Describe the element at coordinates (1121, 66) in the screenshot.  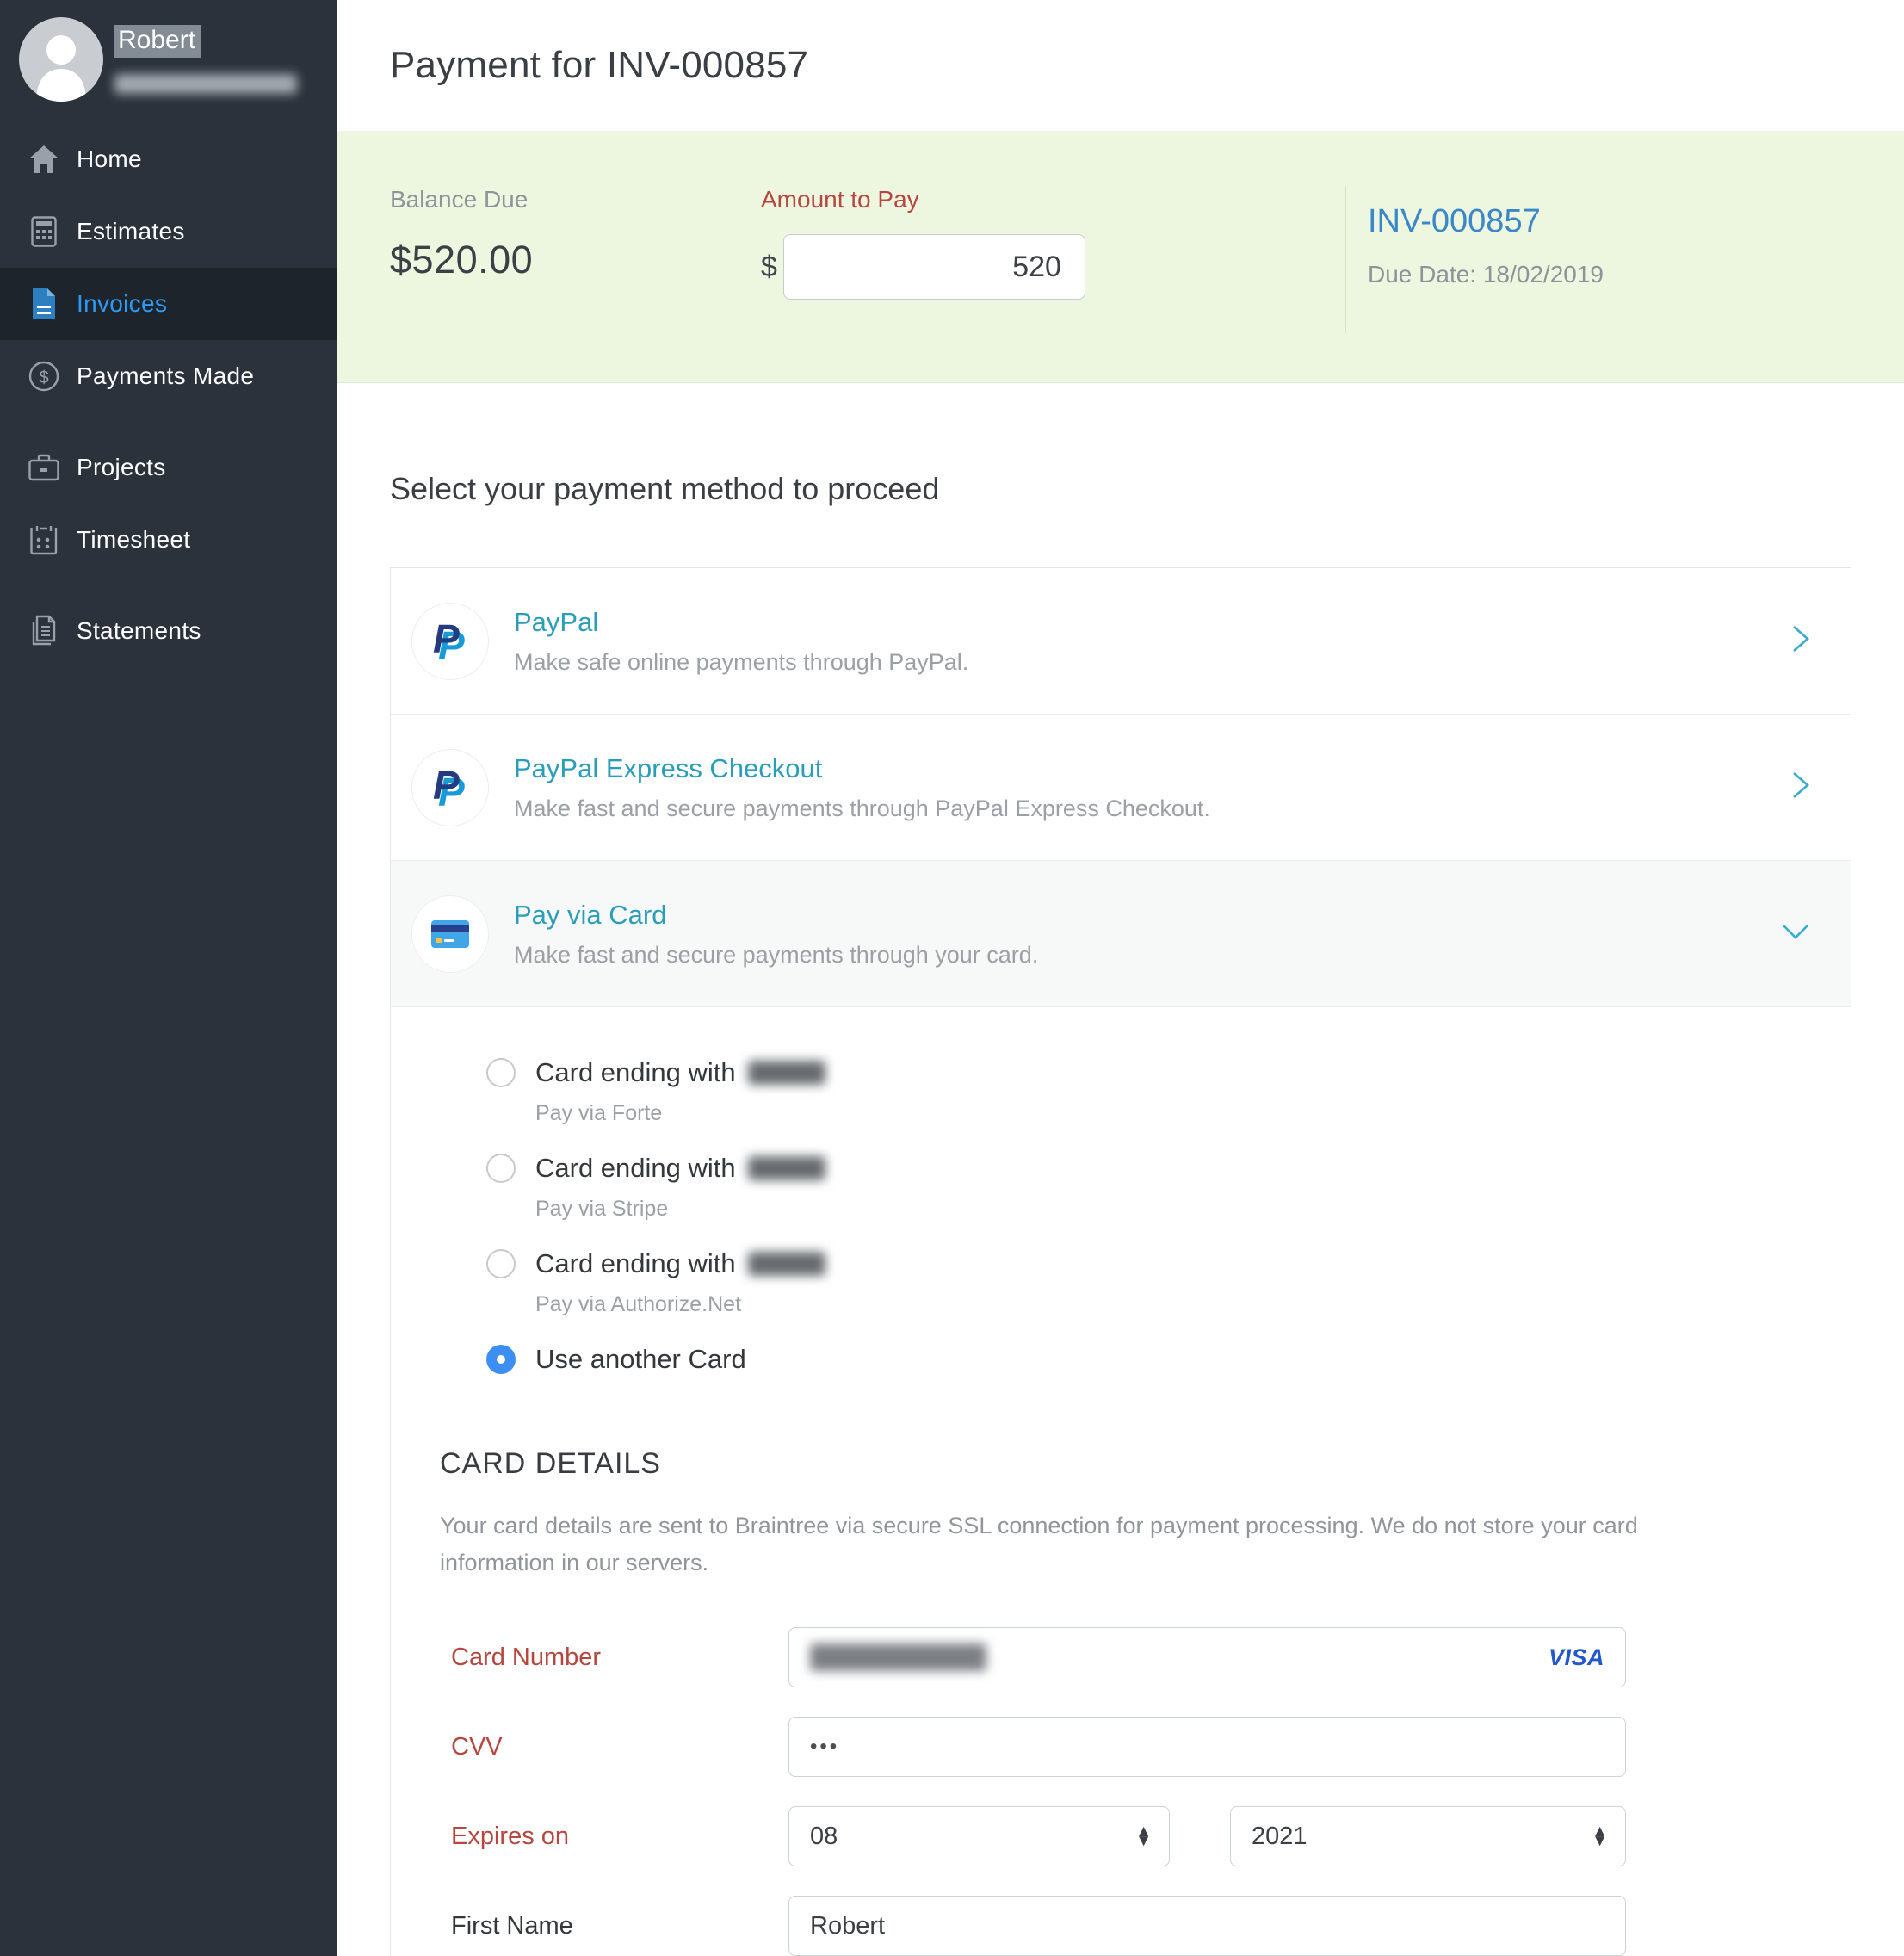
I see `page-header: Payment for INV-000857` at that location.